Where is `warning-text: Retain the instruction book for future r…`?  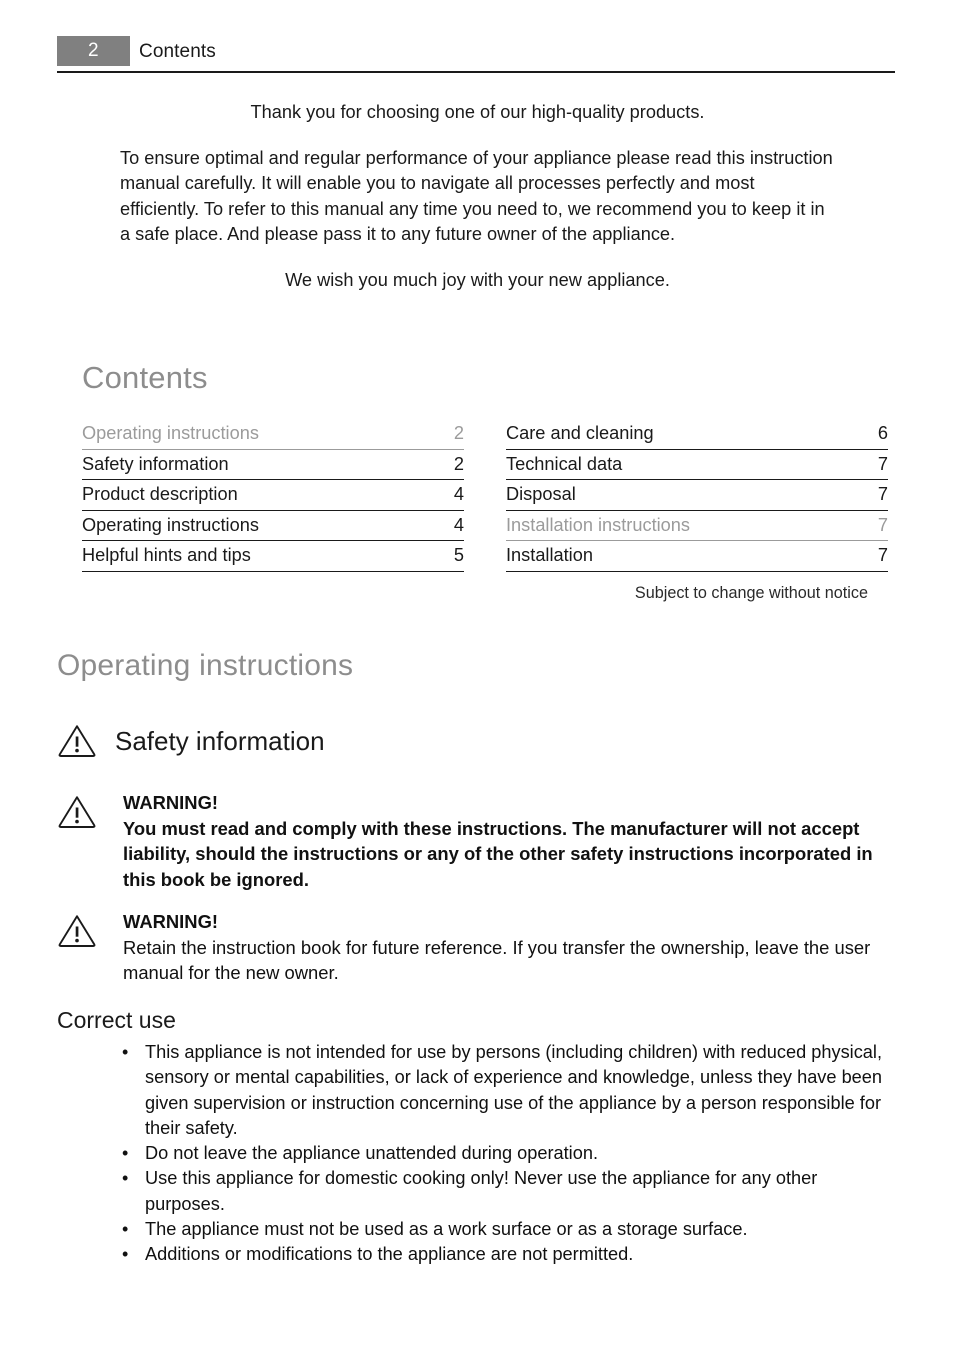 warning-text: Retain the instruction book for future r… is located at coordinates (497, 960).